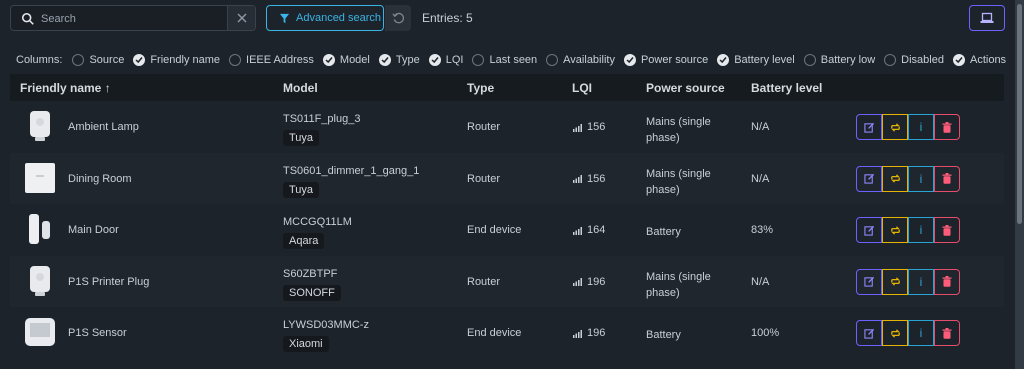 The width and height of the screenshot is (1024, 369). What do you see at coordinates (176, 60) in the screenshot?
I see `column-toggle: Friendly name` at bounding box center [176, 60].